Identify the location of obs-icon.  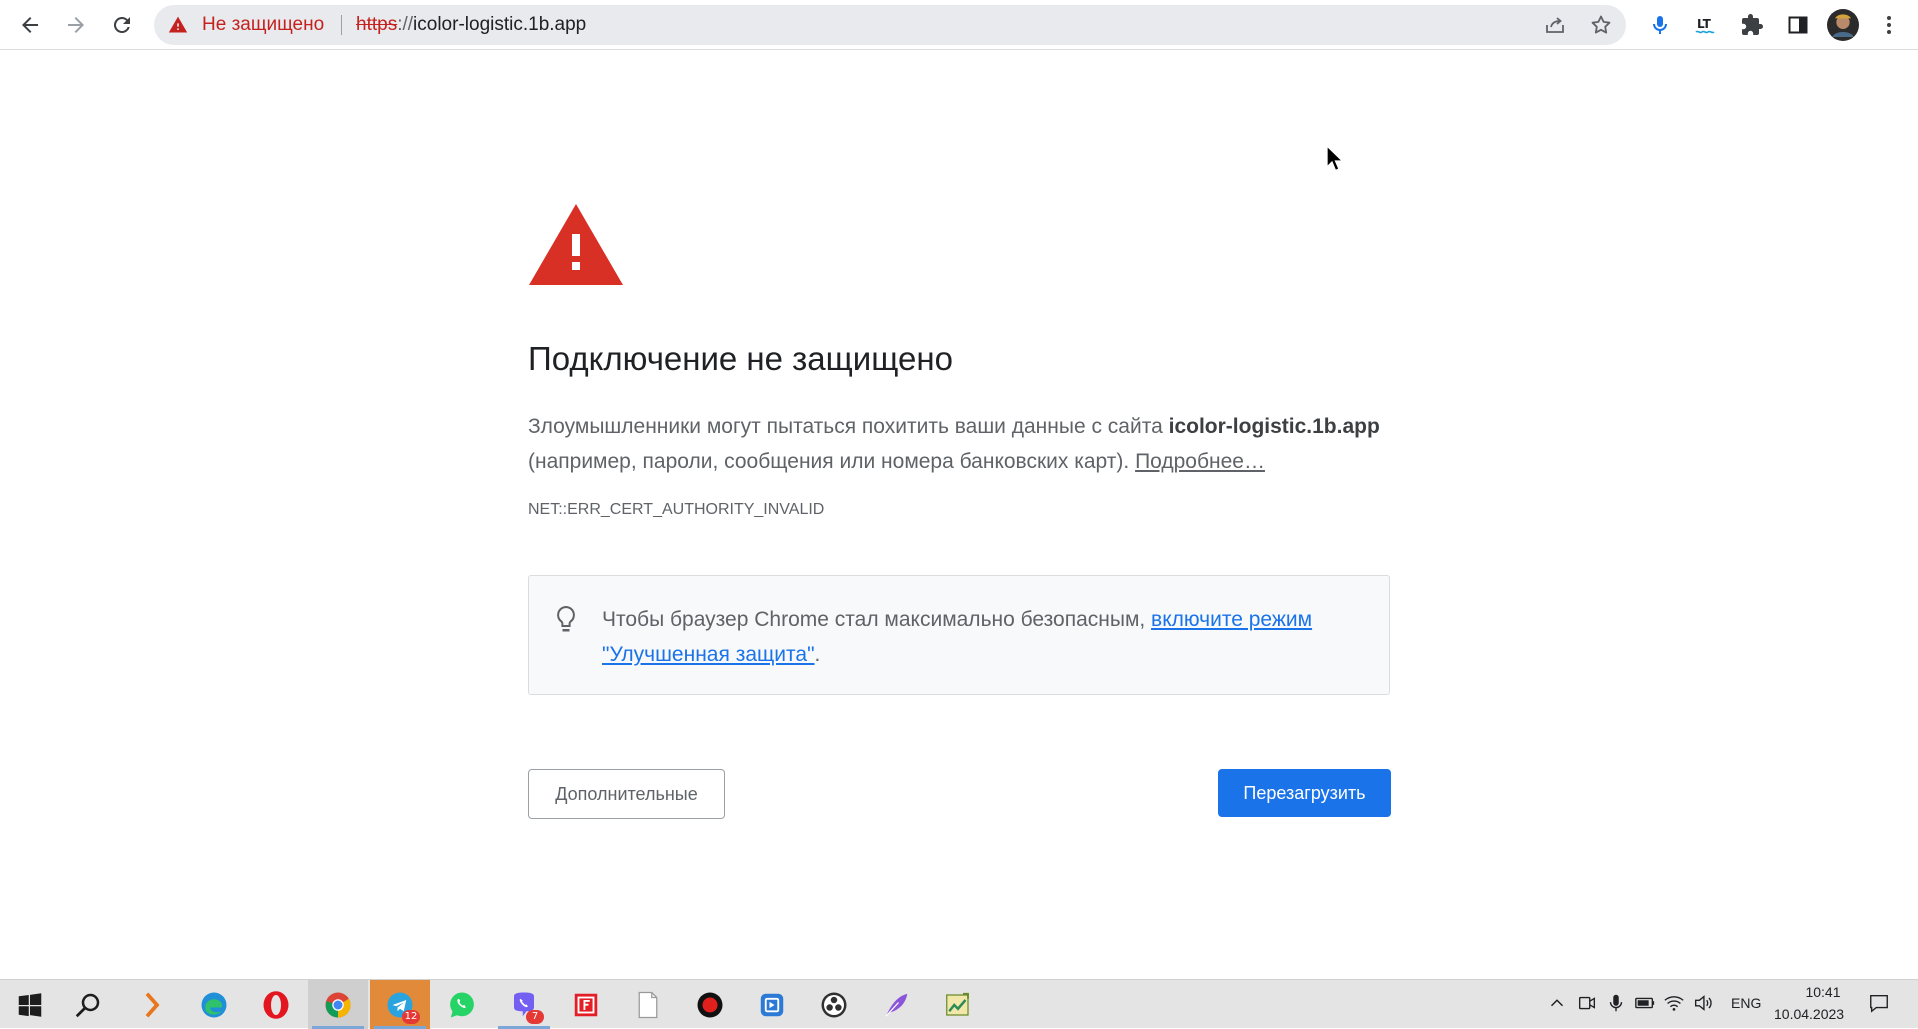
(834, 1004).